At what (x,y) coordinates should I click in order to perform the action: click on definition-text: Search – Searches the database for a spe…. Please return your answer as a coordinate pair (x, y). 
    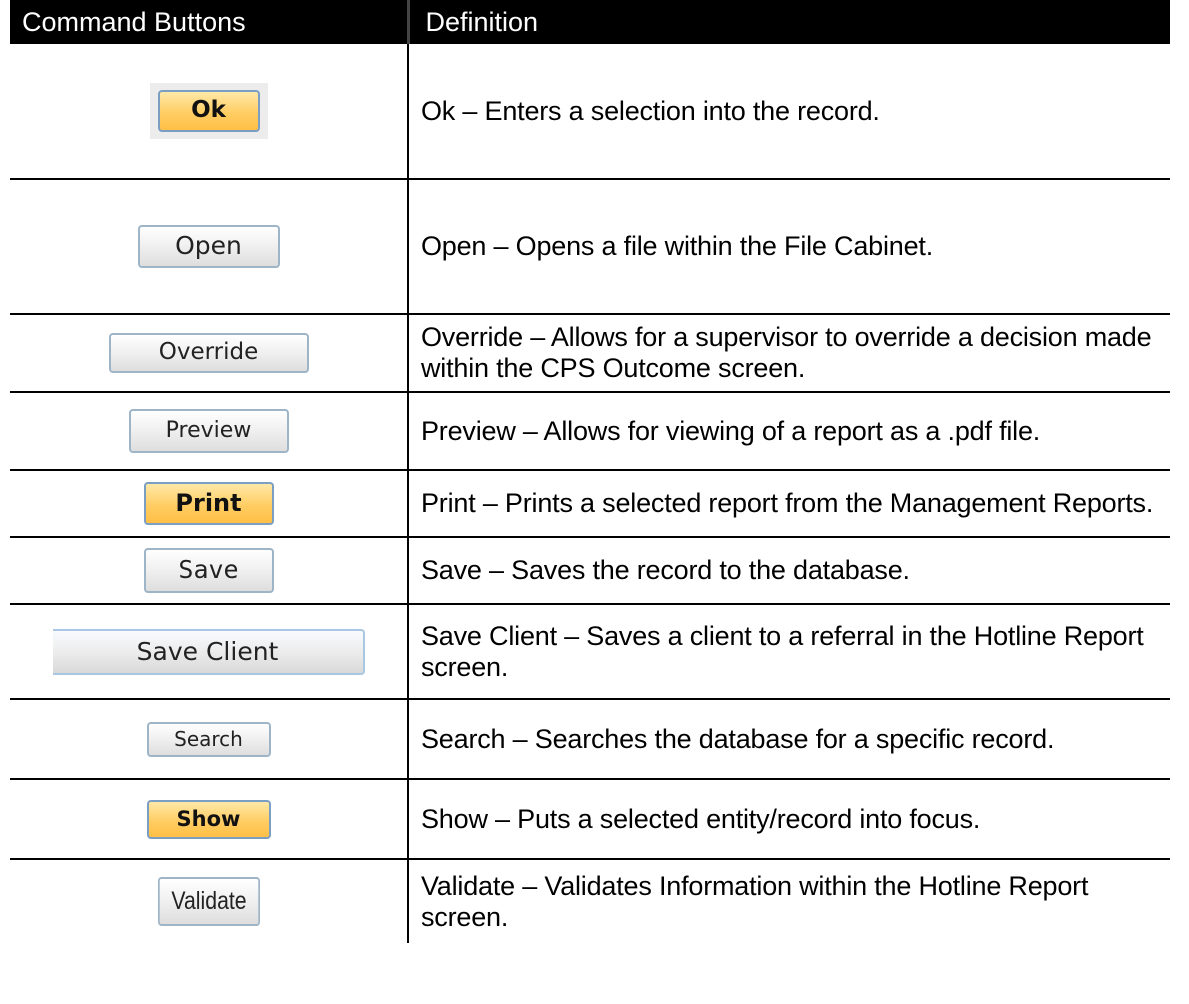
    Looking at the image, I should click on (789, 739).